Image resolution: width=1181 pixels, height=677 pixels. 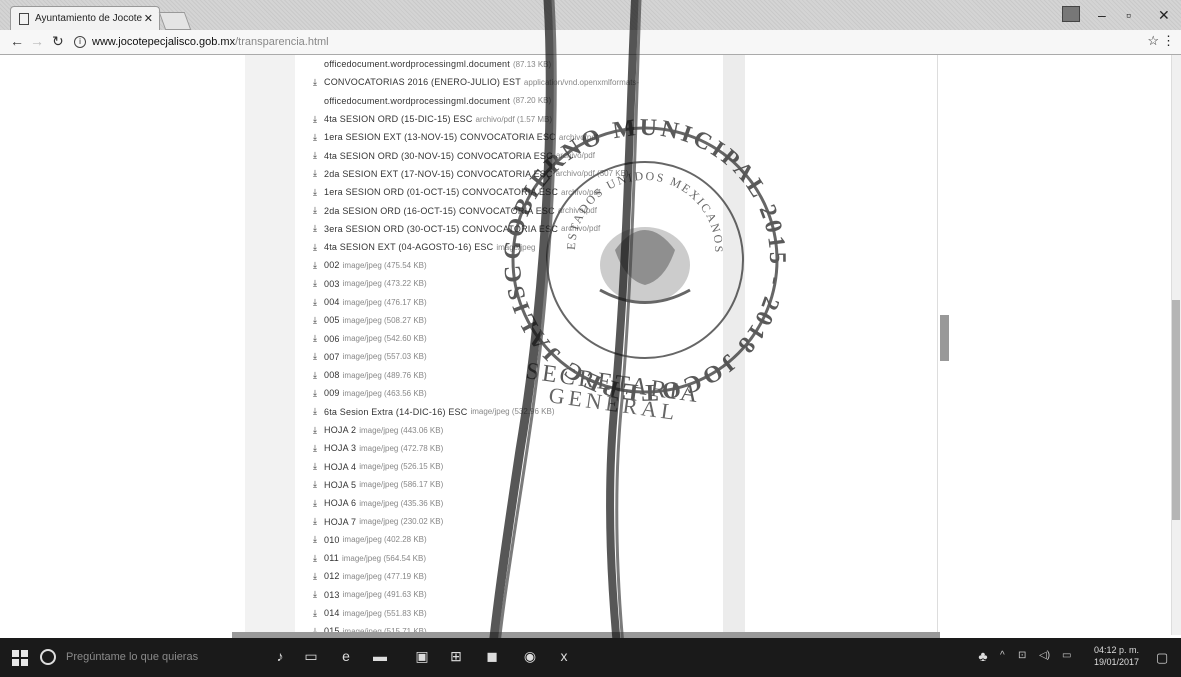 I want to click on file-name: HOJA 3, so click(x=340, y=448).